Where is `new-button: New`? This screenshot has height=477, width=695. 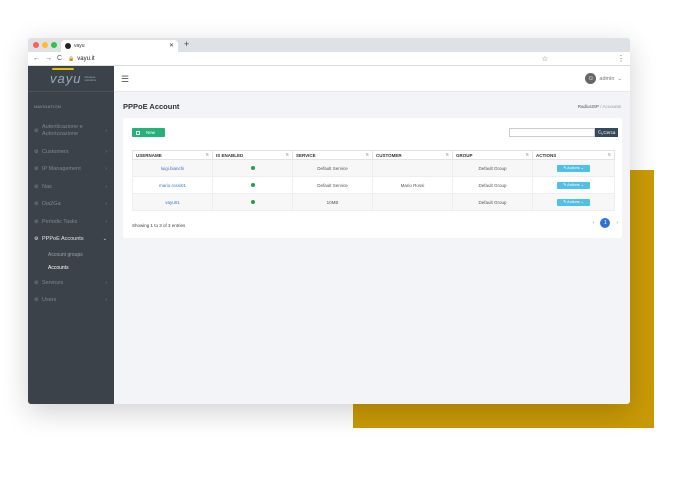
new-button: New is located at coordinates (148, 132).